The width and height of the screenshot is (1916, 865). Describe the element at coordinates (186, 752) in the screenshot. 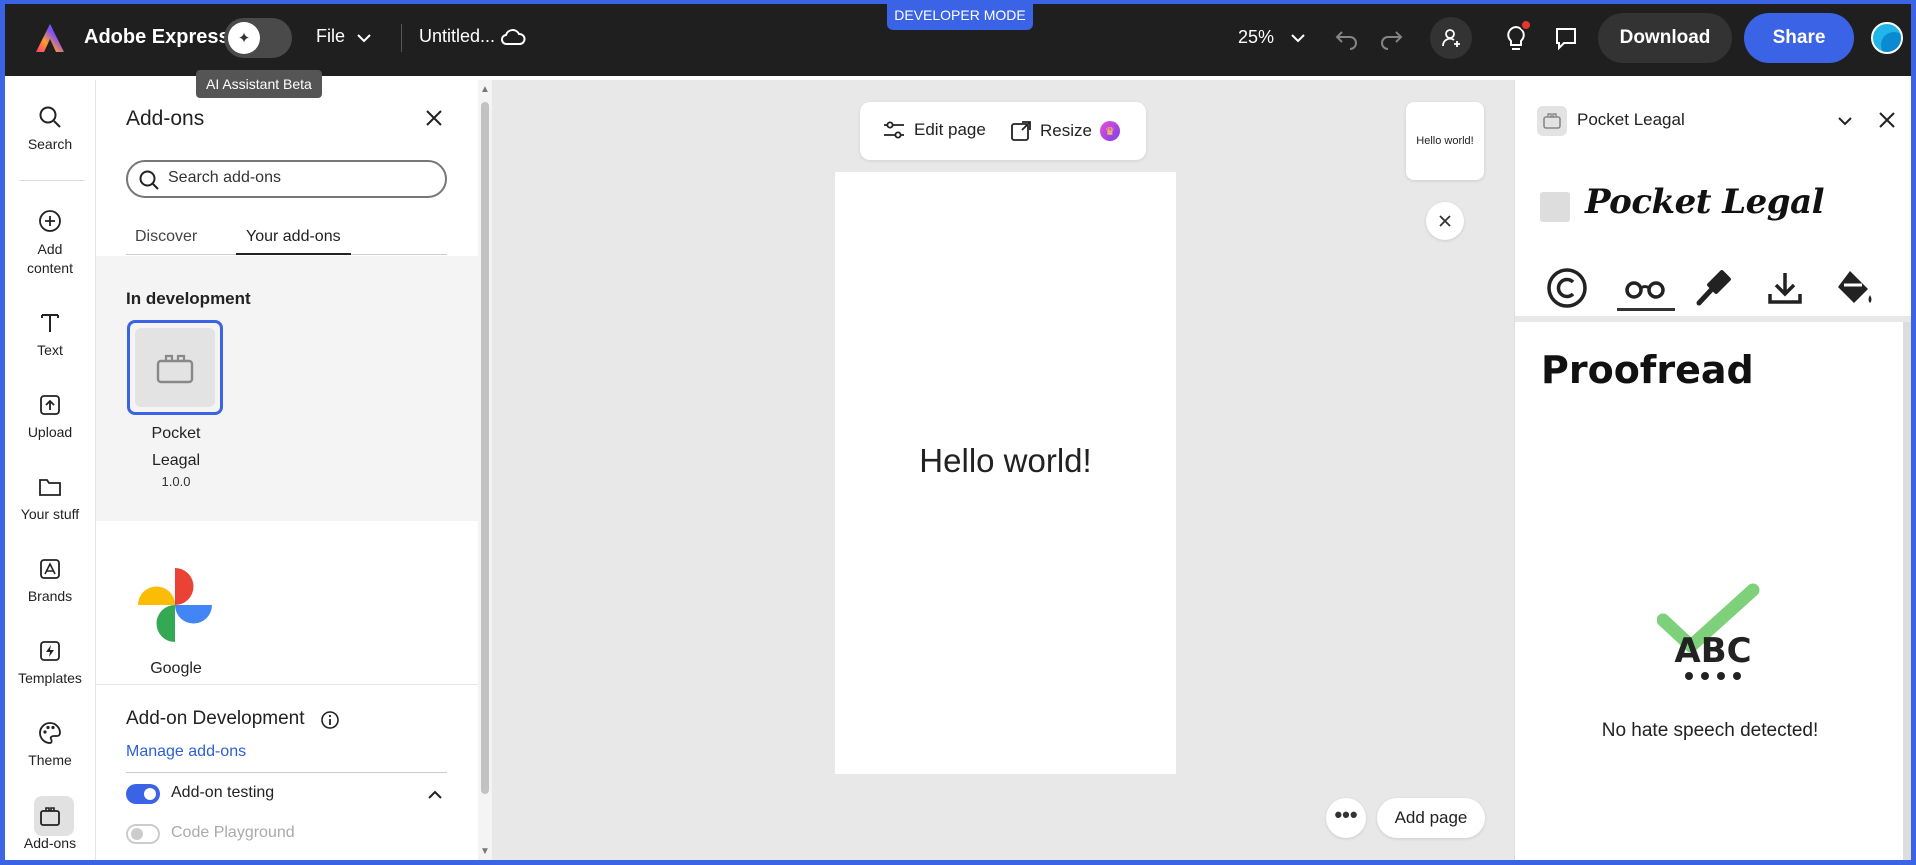

I see `manage-add-ons-link: Manage add-ons` at that location.